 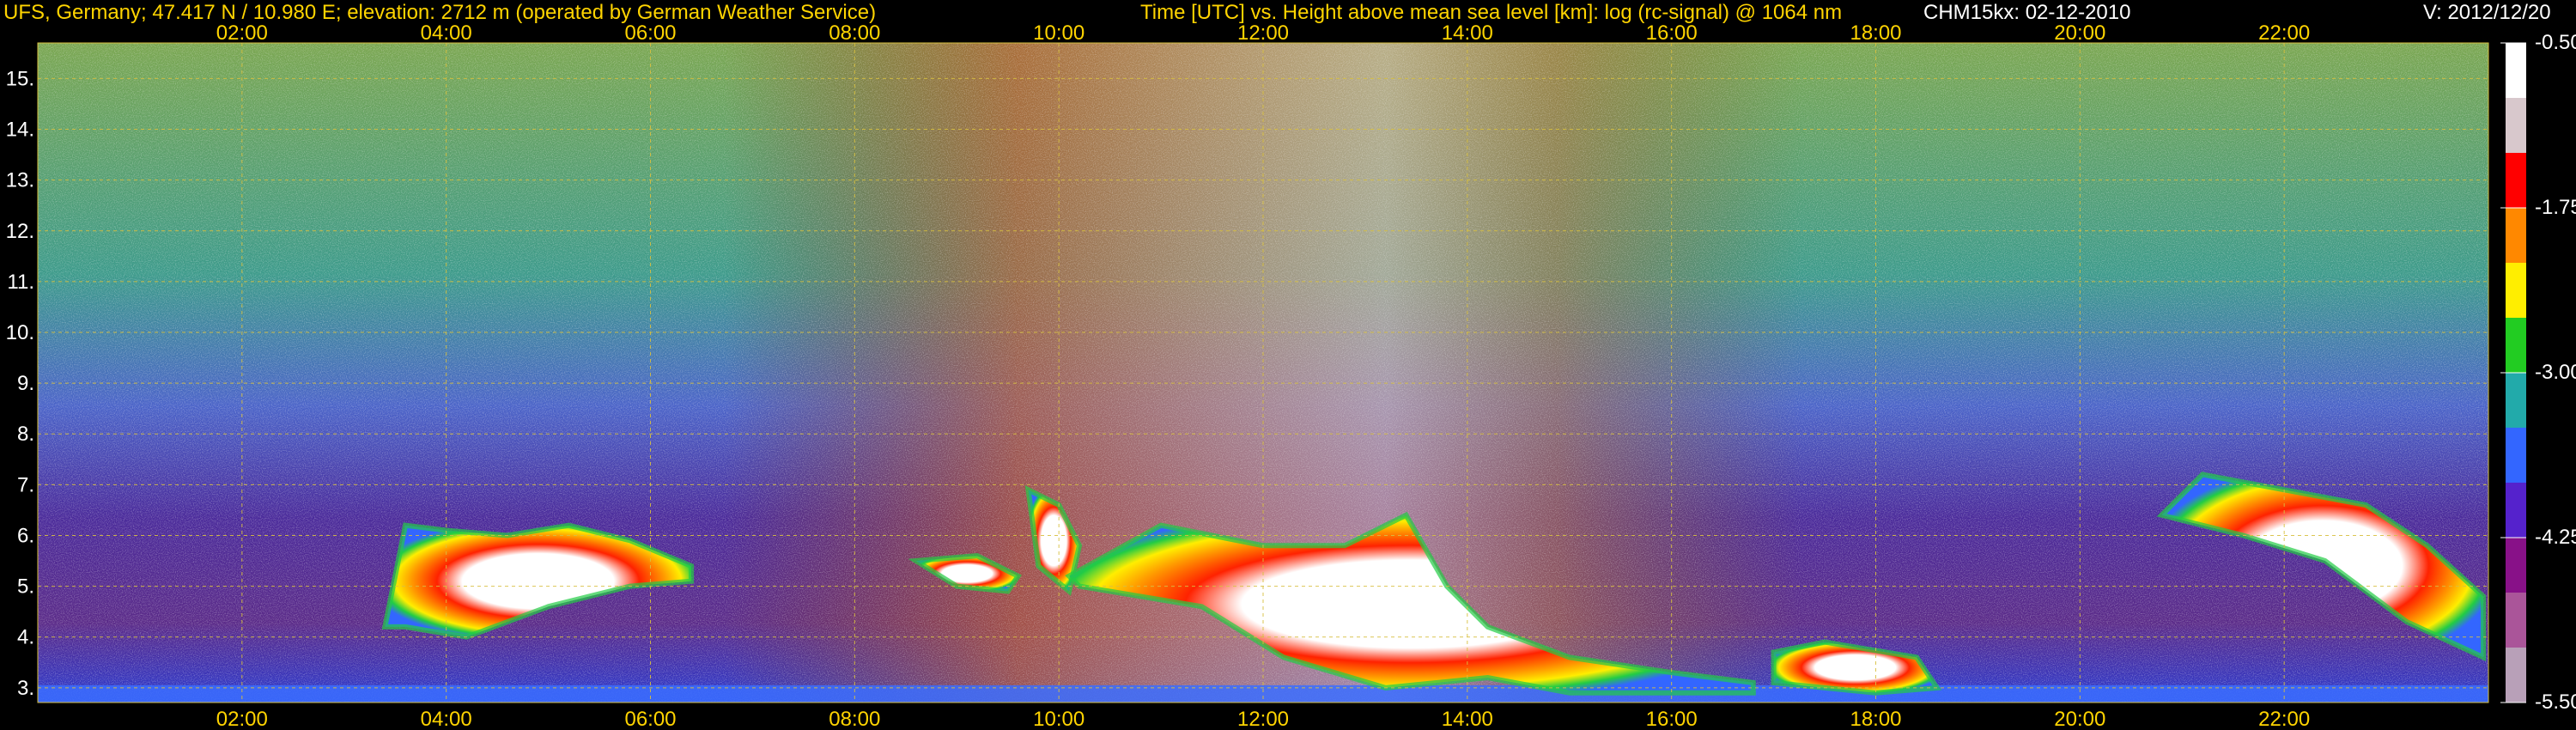 What do you see at coordinates (2555, 42) in the screenshot?
I see `colorbar-label: -0.50` at bounding box center [2555, 42].